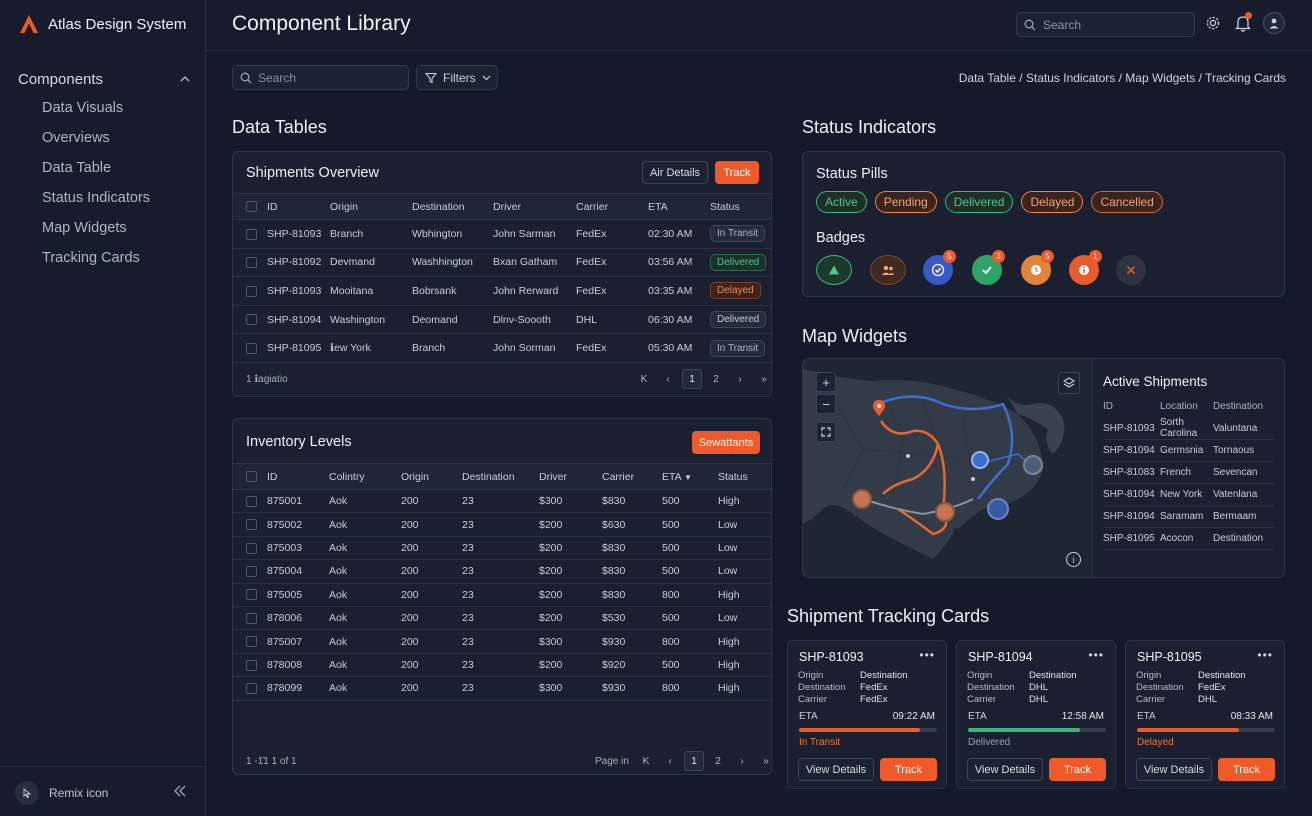 The image size is (1312, 816). I want to click on air-details-button: Air Details, so click(675, 172).